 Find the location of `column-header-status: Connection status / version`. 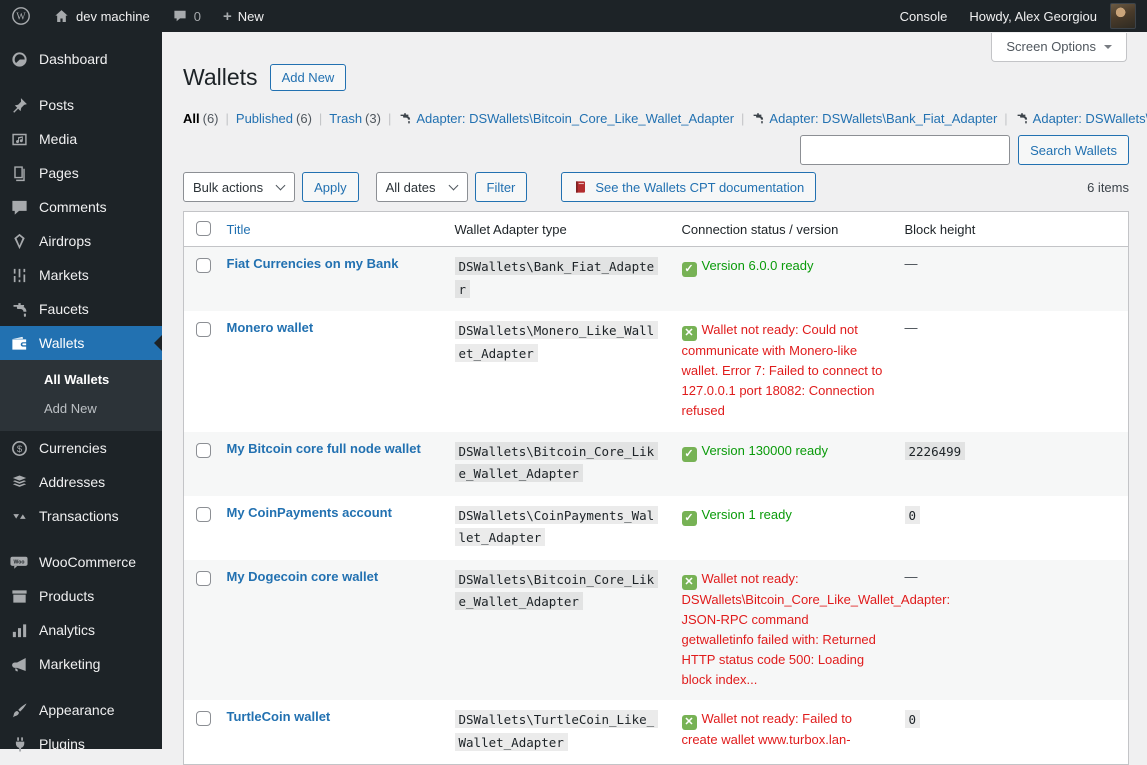

column-header-status: Connection status / version is located at coordinates (783, 229).